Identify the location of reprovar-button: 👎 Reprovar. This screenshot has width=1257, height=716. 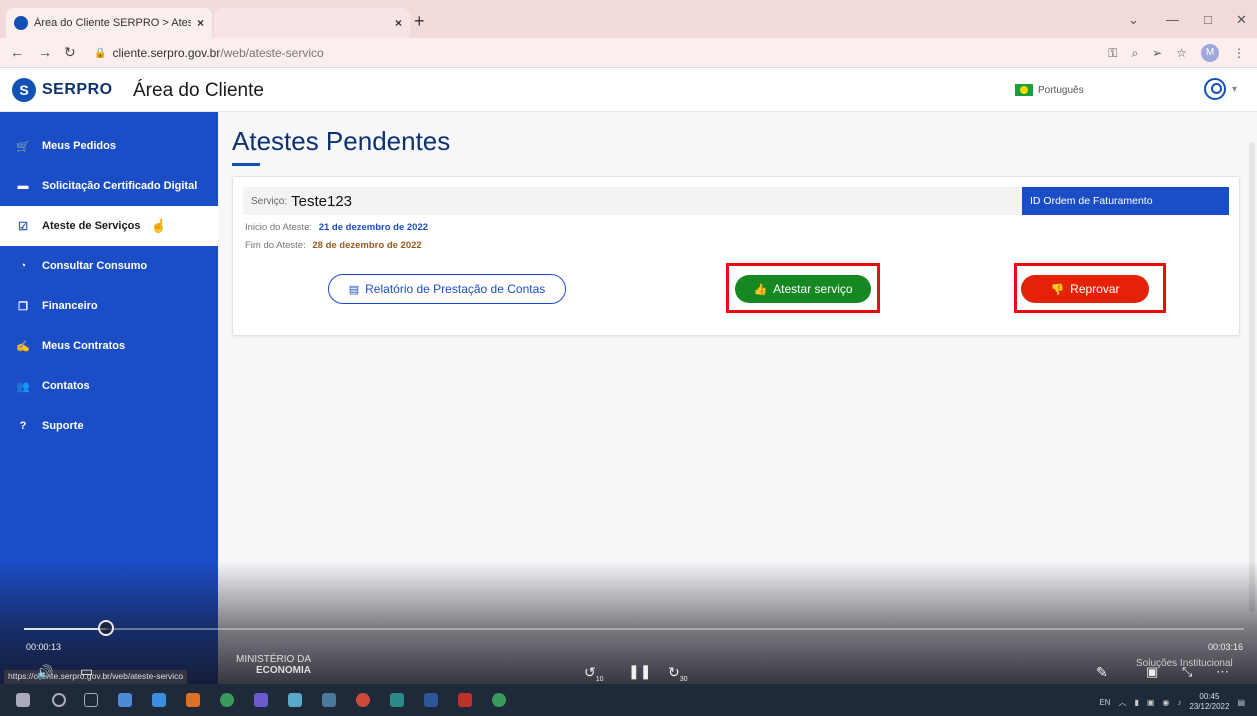
(1085, 289).